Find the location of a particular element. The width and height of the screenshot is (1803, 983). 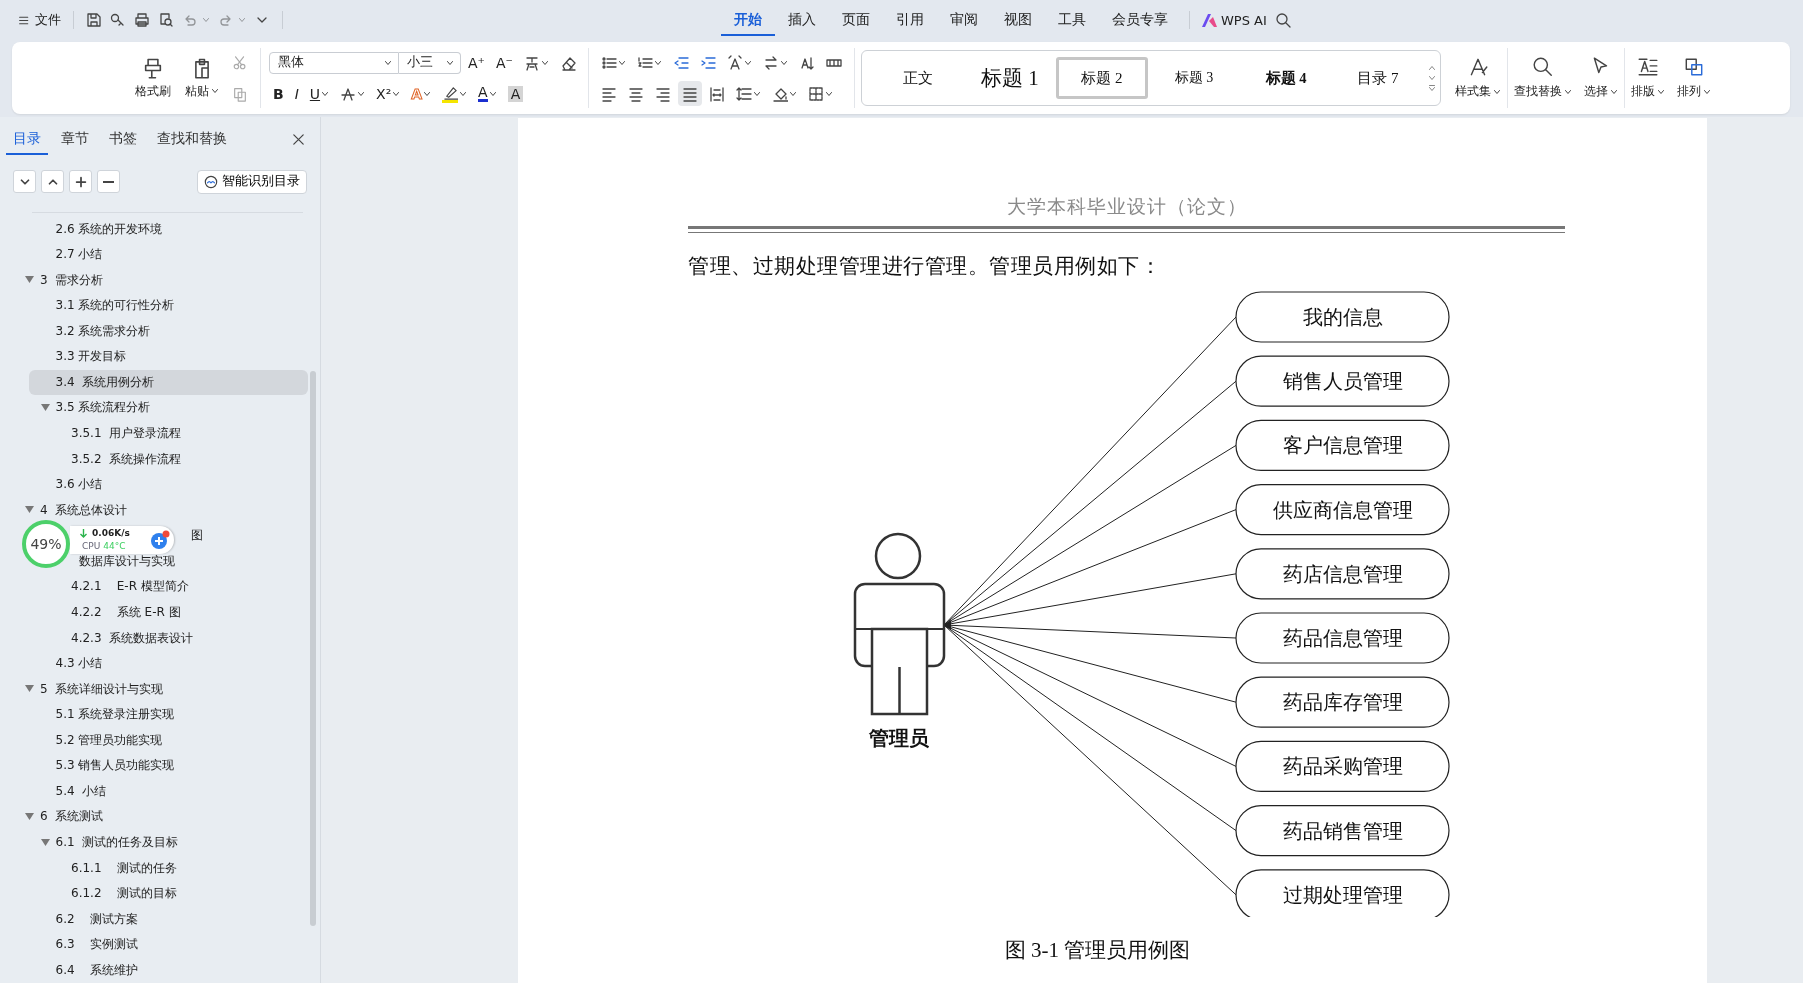

style-option: 标题 2 is located at coordinates (1101, 78).